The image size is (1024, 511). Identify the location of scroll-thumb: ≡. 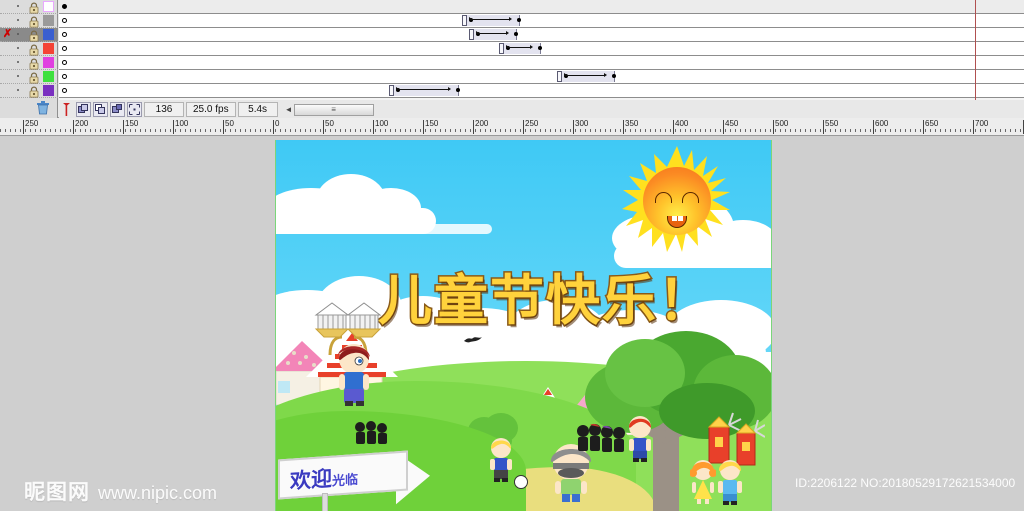
(333, 109).